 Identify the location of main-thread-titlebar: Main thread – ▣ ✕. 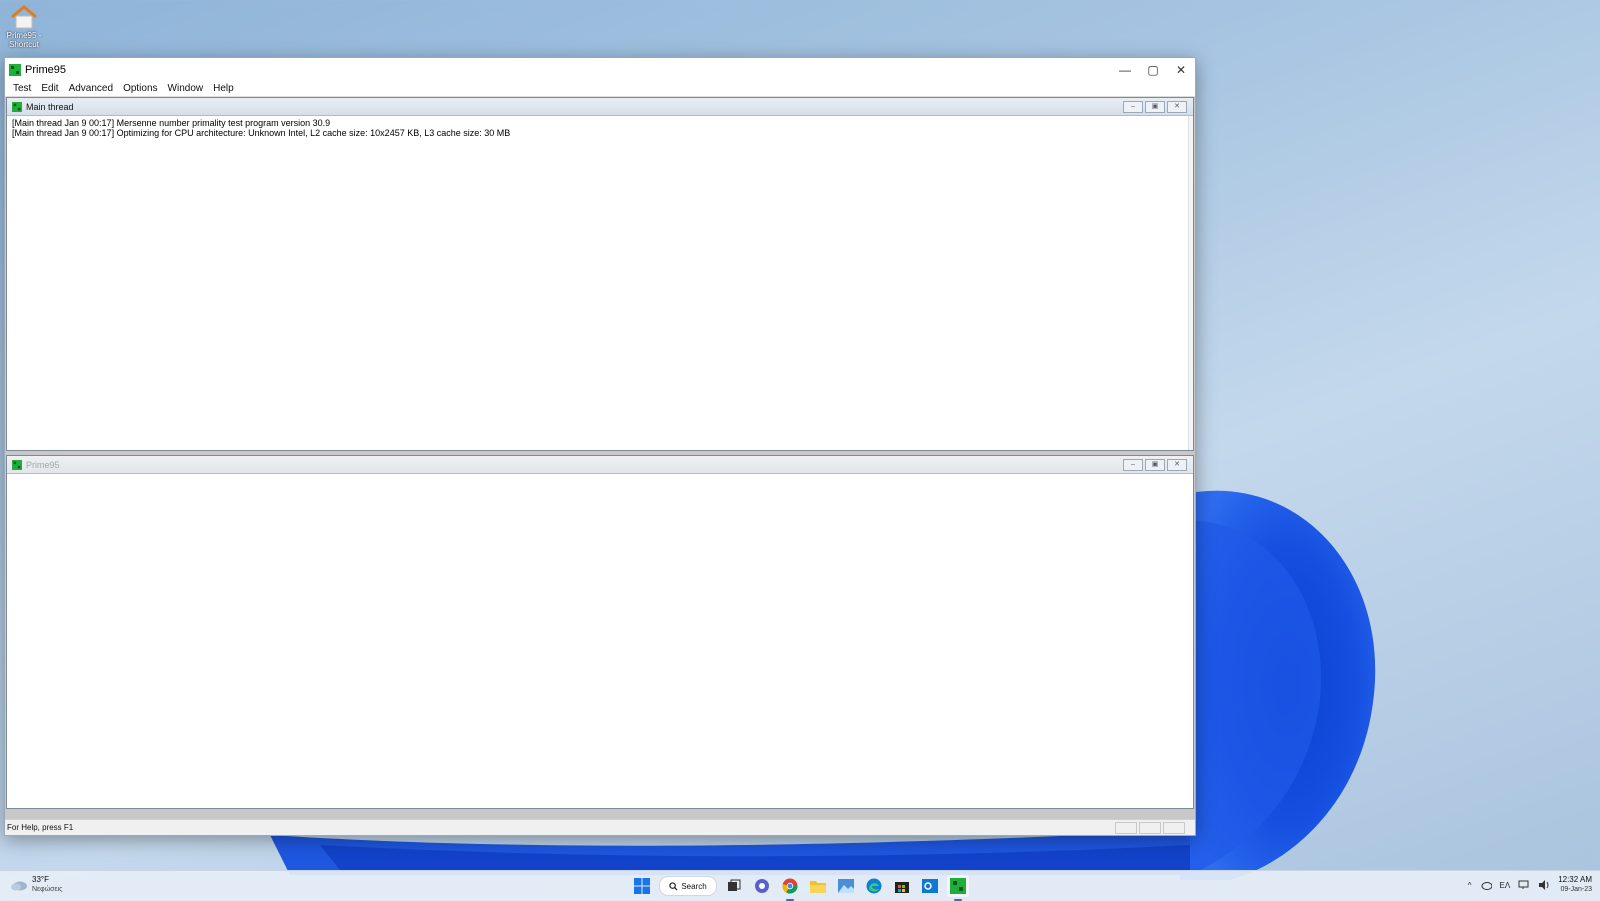
(600, 107).